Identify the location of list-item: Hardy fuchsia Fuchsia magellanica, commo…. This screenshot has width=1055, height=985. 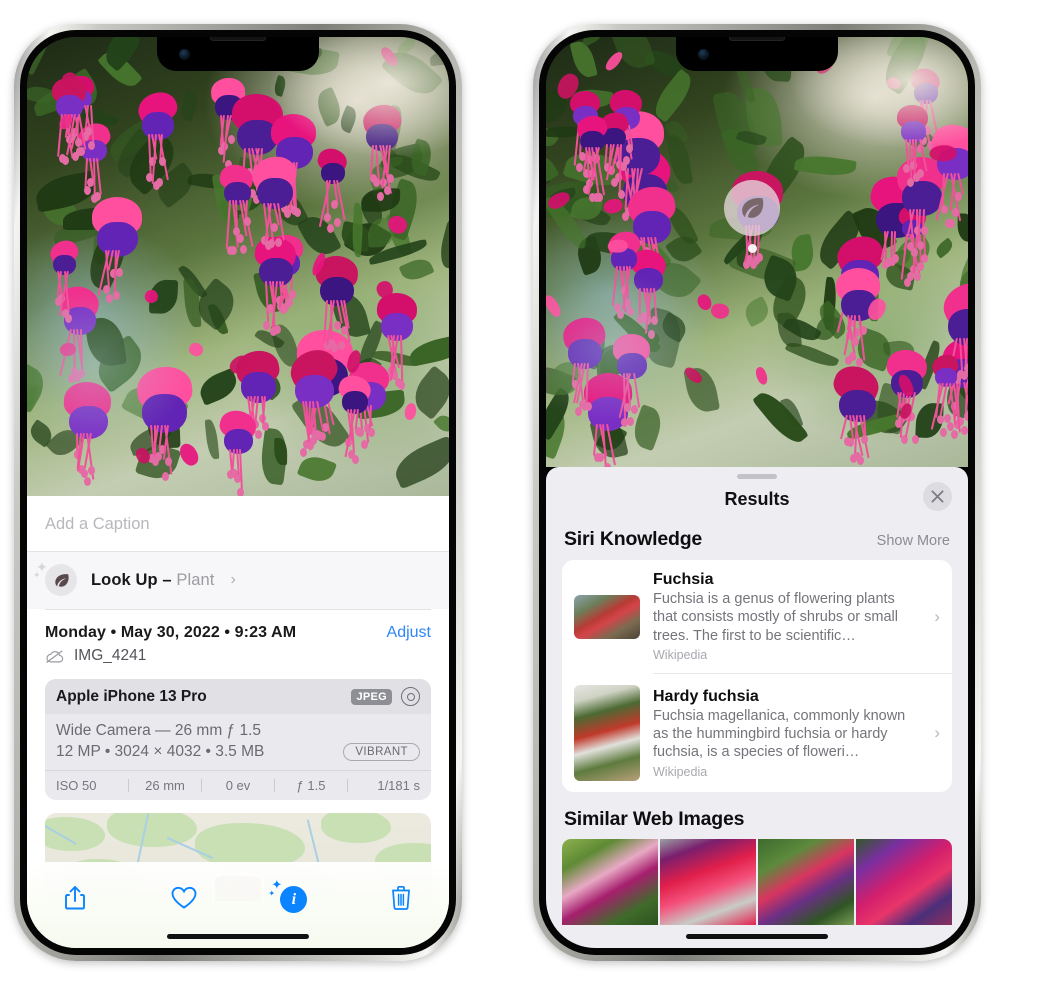
(757, 733).